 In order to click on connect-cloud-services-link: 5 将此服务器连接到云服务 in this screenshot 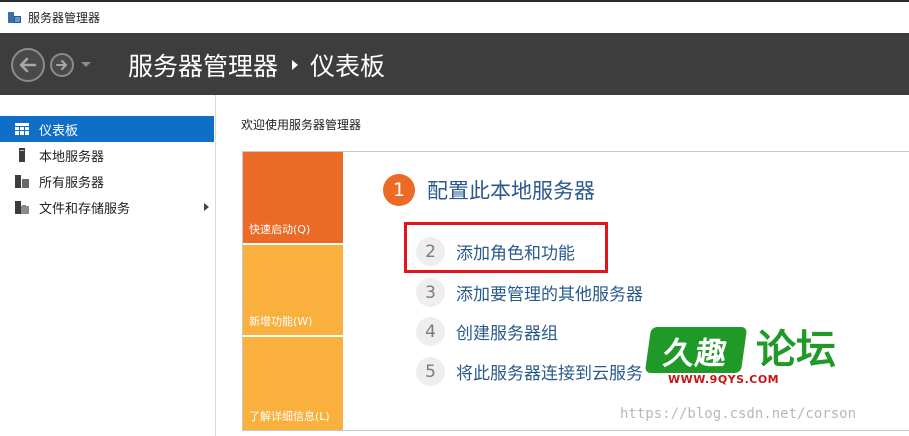, I will do `click(529, 371)`.